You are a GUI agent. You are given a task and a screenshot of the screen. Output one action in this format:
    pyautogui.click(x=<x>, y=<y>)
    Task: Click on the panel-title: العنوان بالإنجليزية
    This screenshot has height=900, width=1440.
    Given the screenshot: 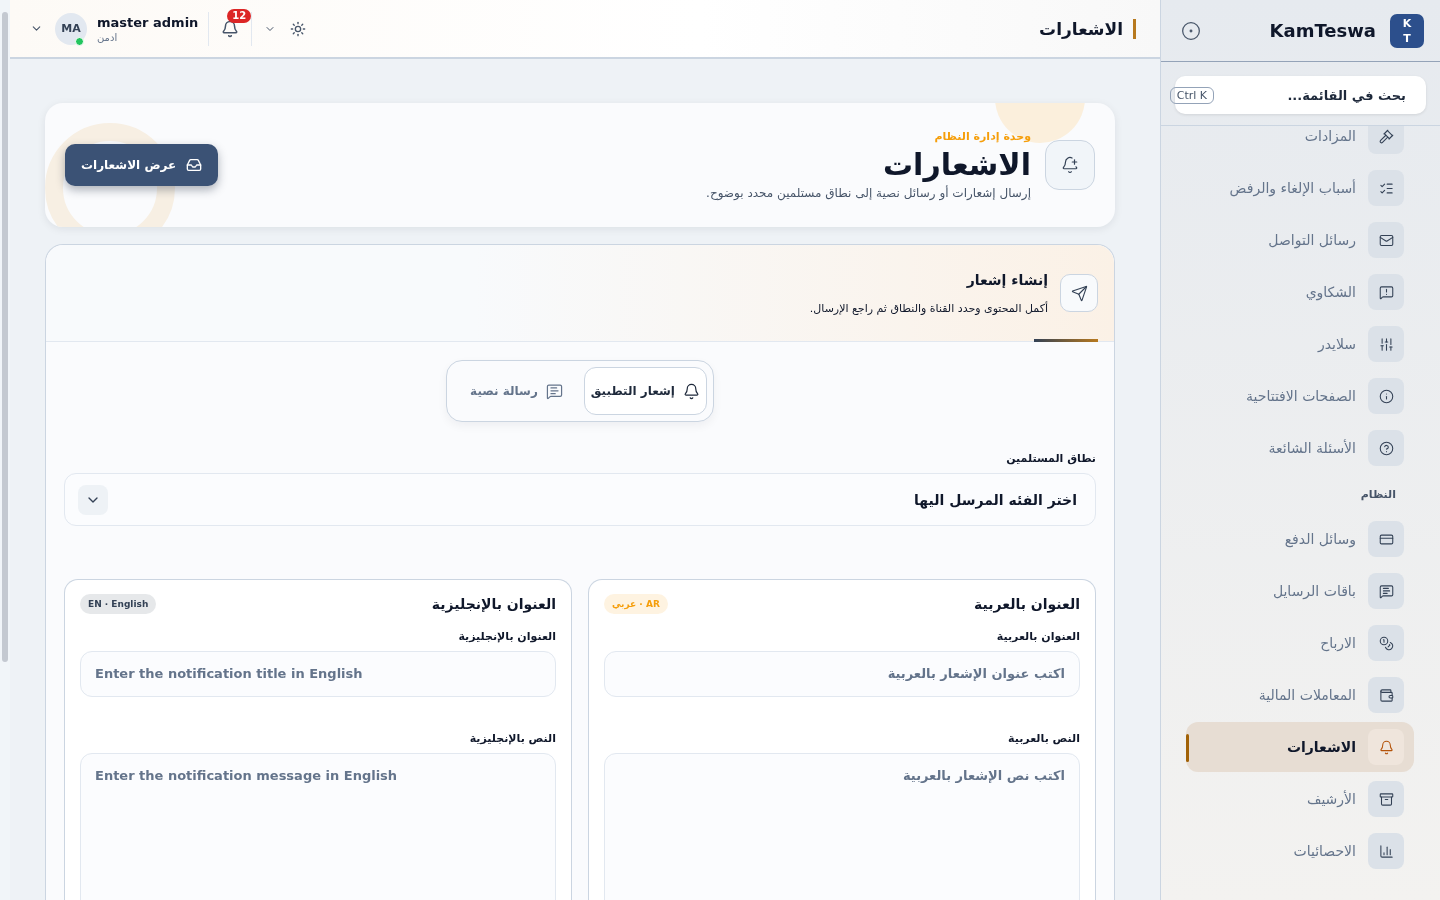 What is the action you would take?
    pyautogui.click(x=493, y=604)
    